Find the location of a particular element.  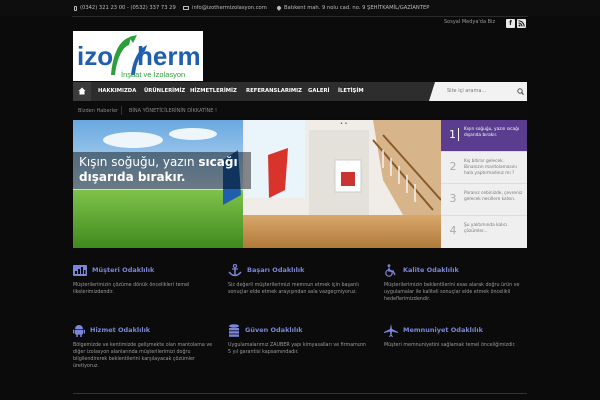

ticker-divider is located at coordinates (121, 110).